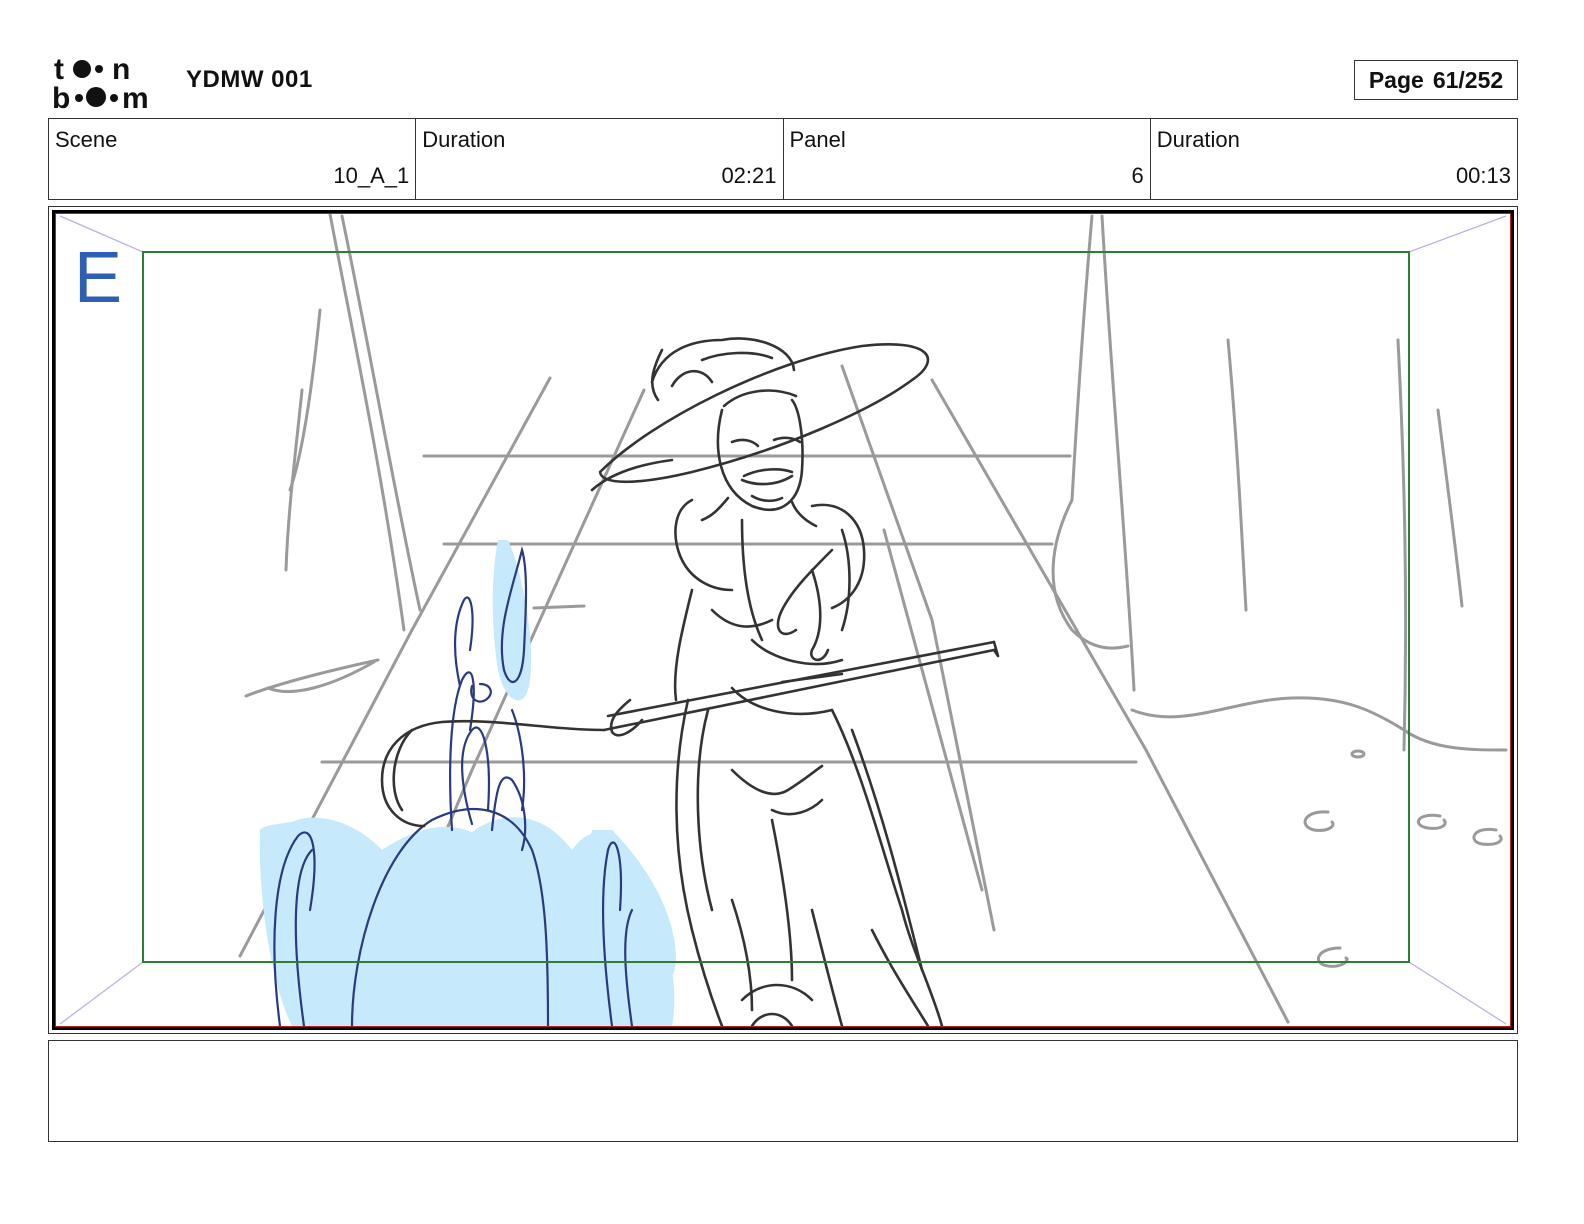  I want to click on page-number: 61/252, so click(1468, 79).